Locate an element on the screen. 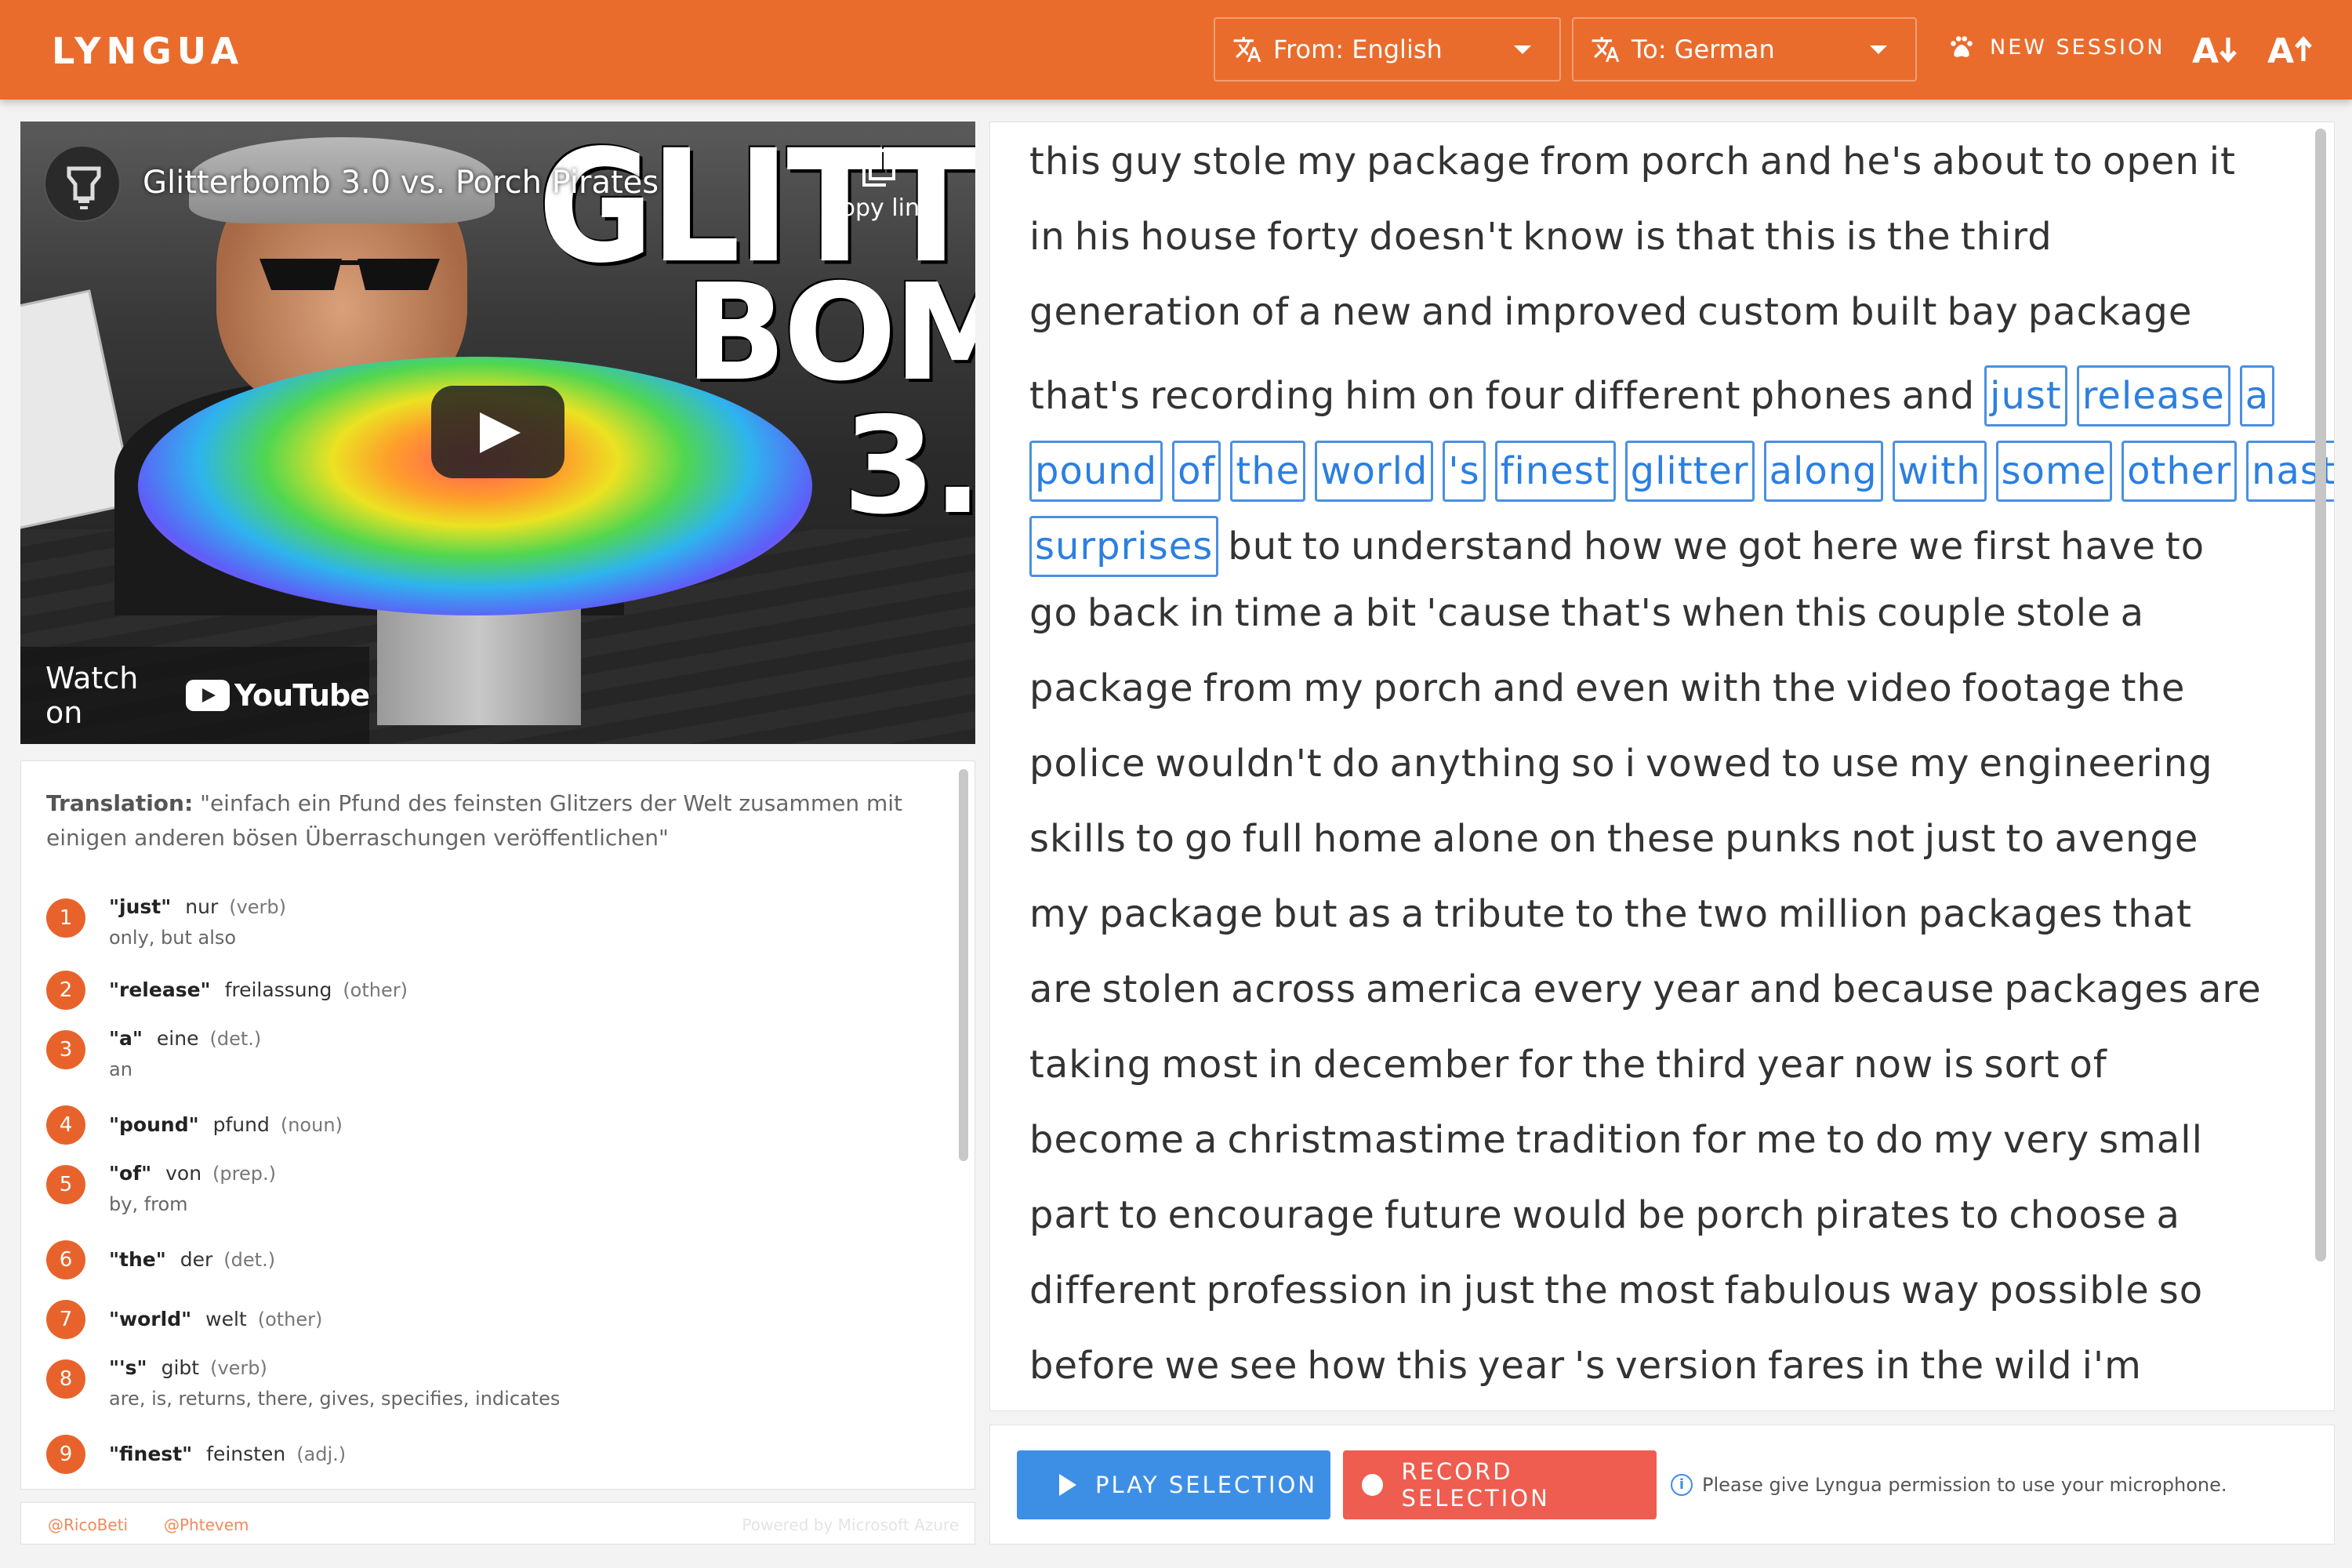 This screenshot has width=2352, height=1568. transcript-word: police is located at coordinates (1087, 764).